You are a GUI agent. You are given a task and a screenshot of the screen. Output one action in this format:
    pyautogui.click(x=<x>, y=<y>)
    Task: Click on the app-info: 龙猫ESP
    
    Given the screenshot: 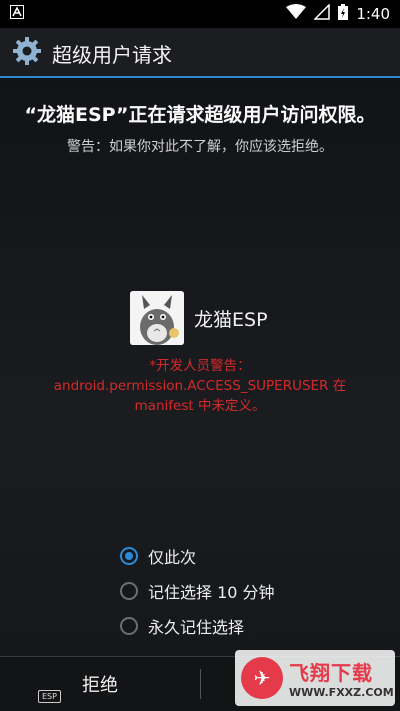 What is the action you would take?
    pyautogui.click(x=199, y=318)
    